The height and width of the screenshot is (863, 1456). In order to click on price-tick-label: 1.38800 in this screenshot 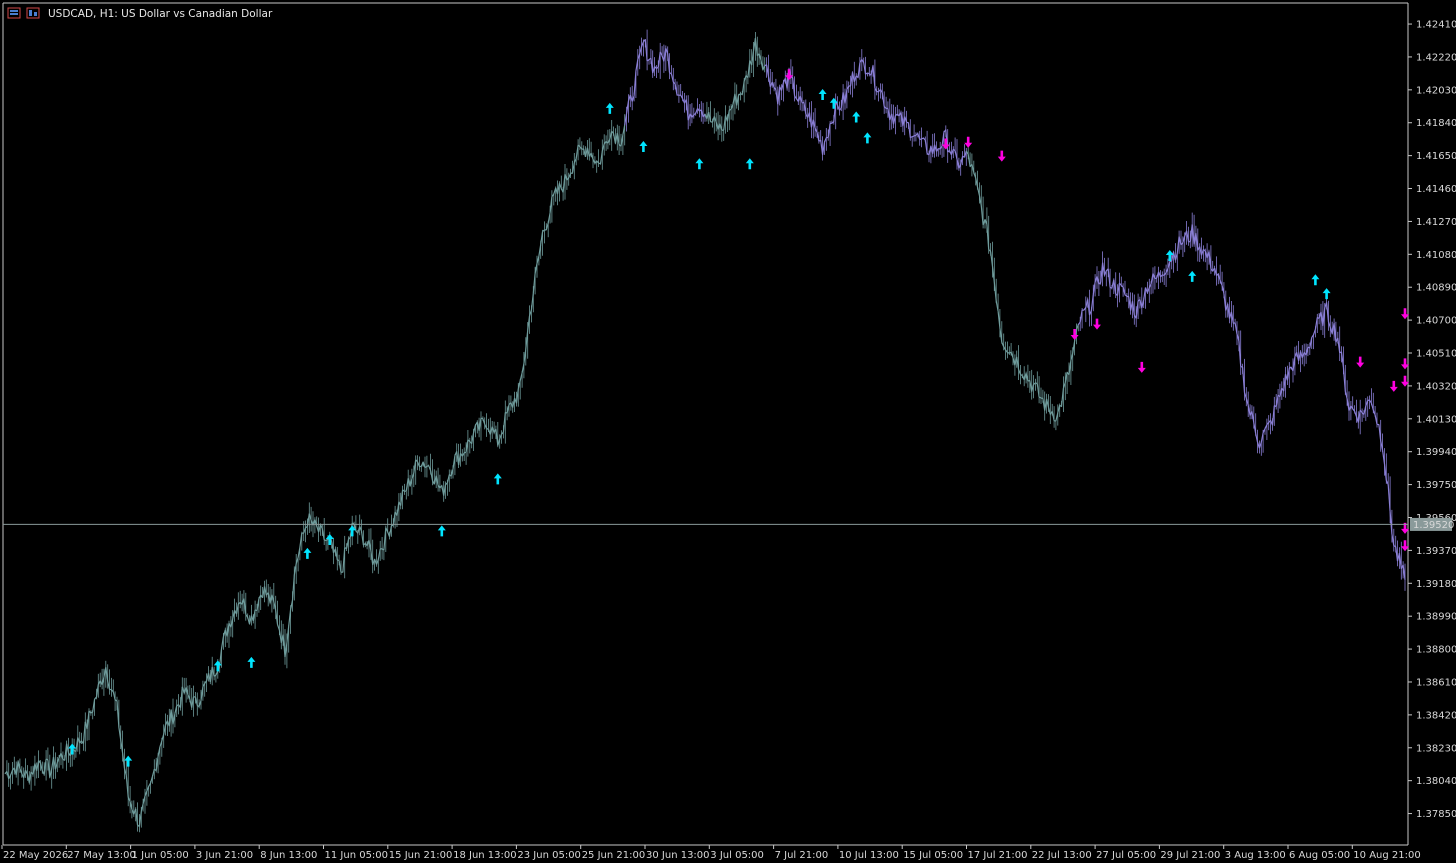, I will do `click(1436, 650)`.